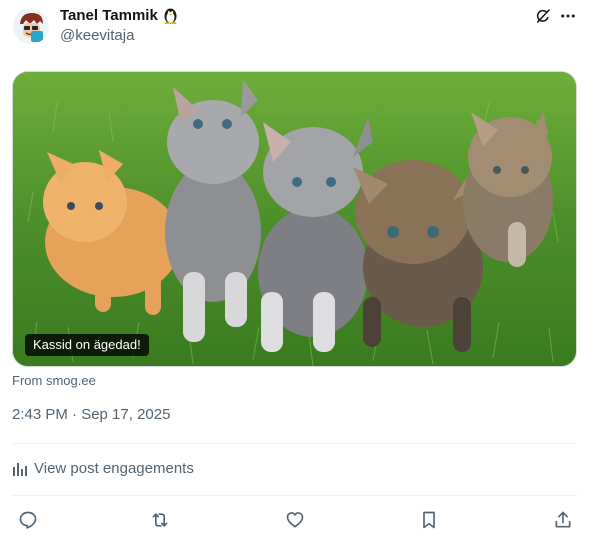  What do you see at coordinates (114, 468) in the screenshot?
I see `view-engagements-label: View post engagements` at bounding box center [114, 468].